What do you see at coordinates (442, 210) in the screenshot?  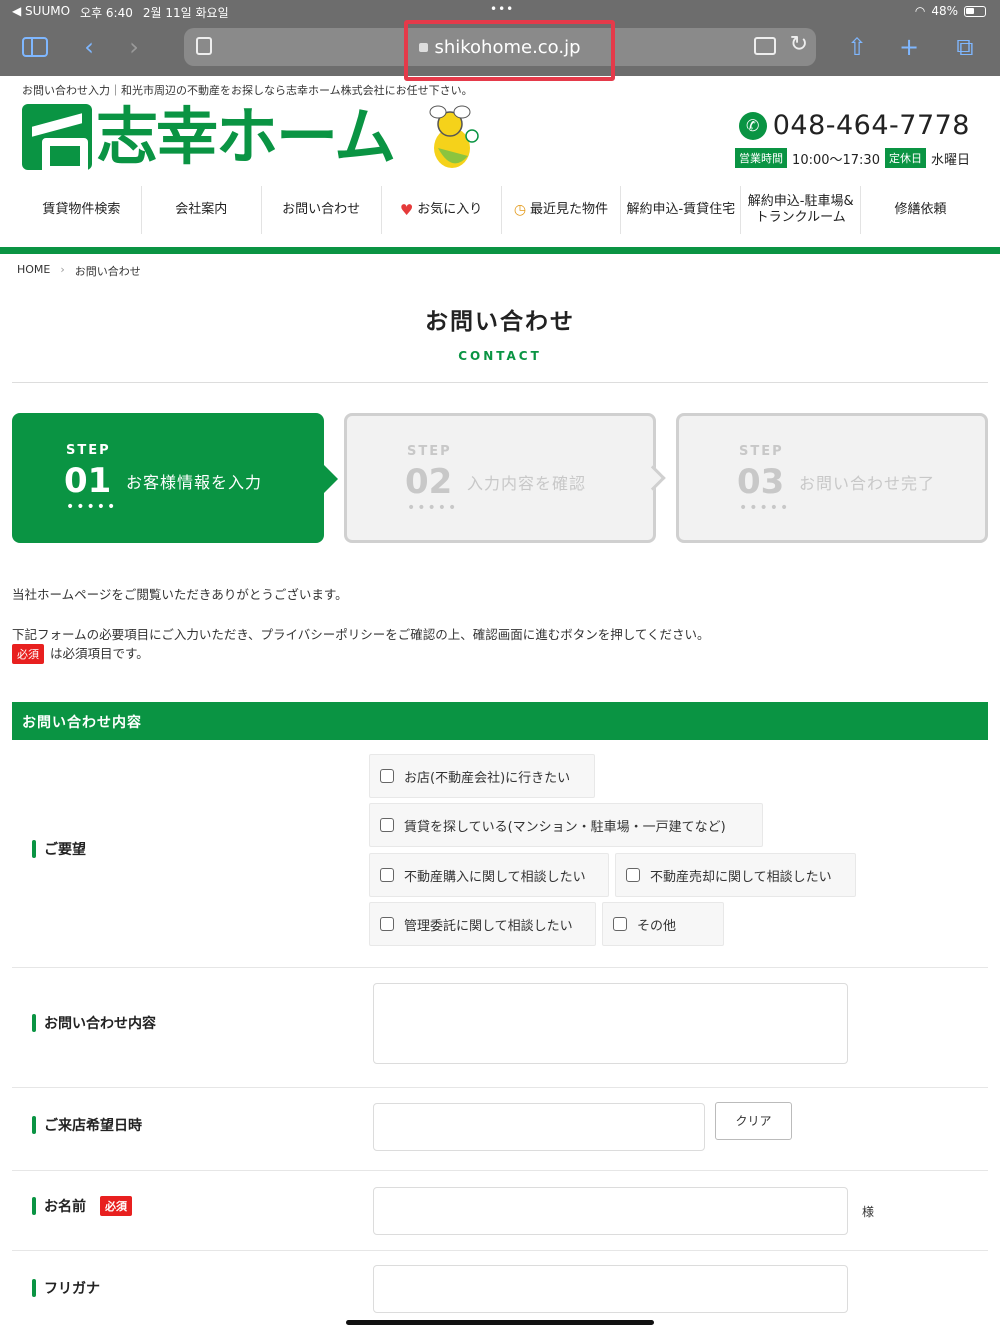 I see `nav-favorites: ♥ お気に入り` at bounding box center [442, 210].